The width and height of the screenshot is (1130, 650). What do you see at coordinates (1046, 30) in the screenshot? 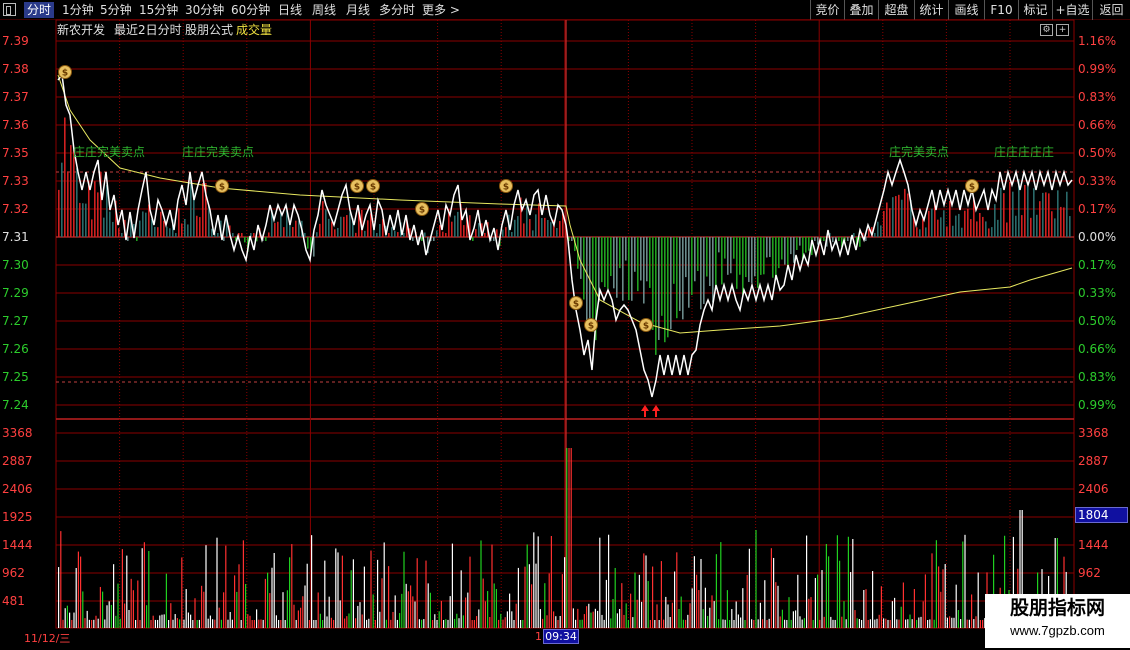
I see `settings-mini-icon: ⚙` at bounding box center [1046, 30].